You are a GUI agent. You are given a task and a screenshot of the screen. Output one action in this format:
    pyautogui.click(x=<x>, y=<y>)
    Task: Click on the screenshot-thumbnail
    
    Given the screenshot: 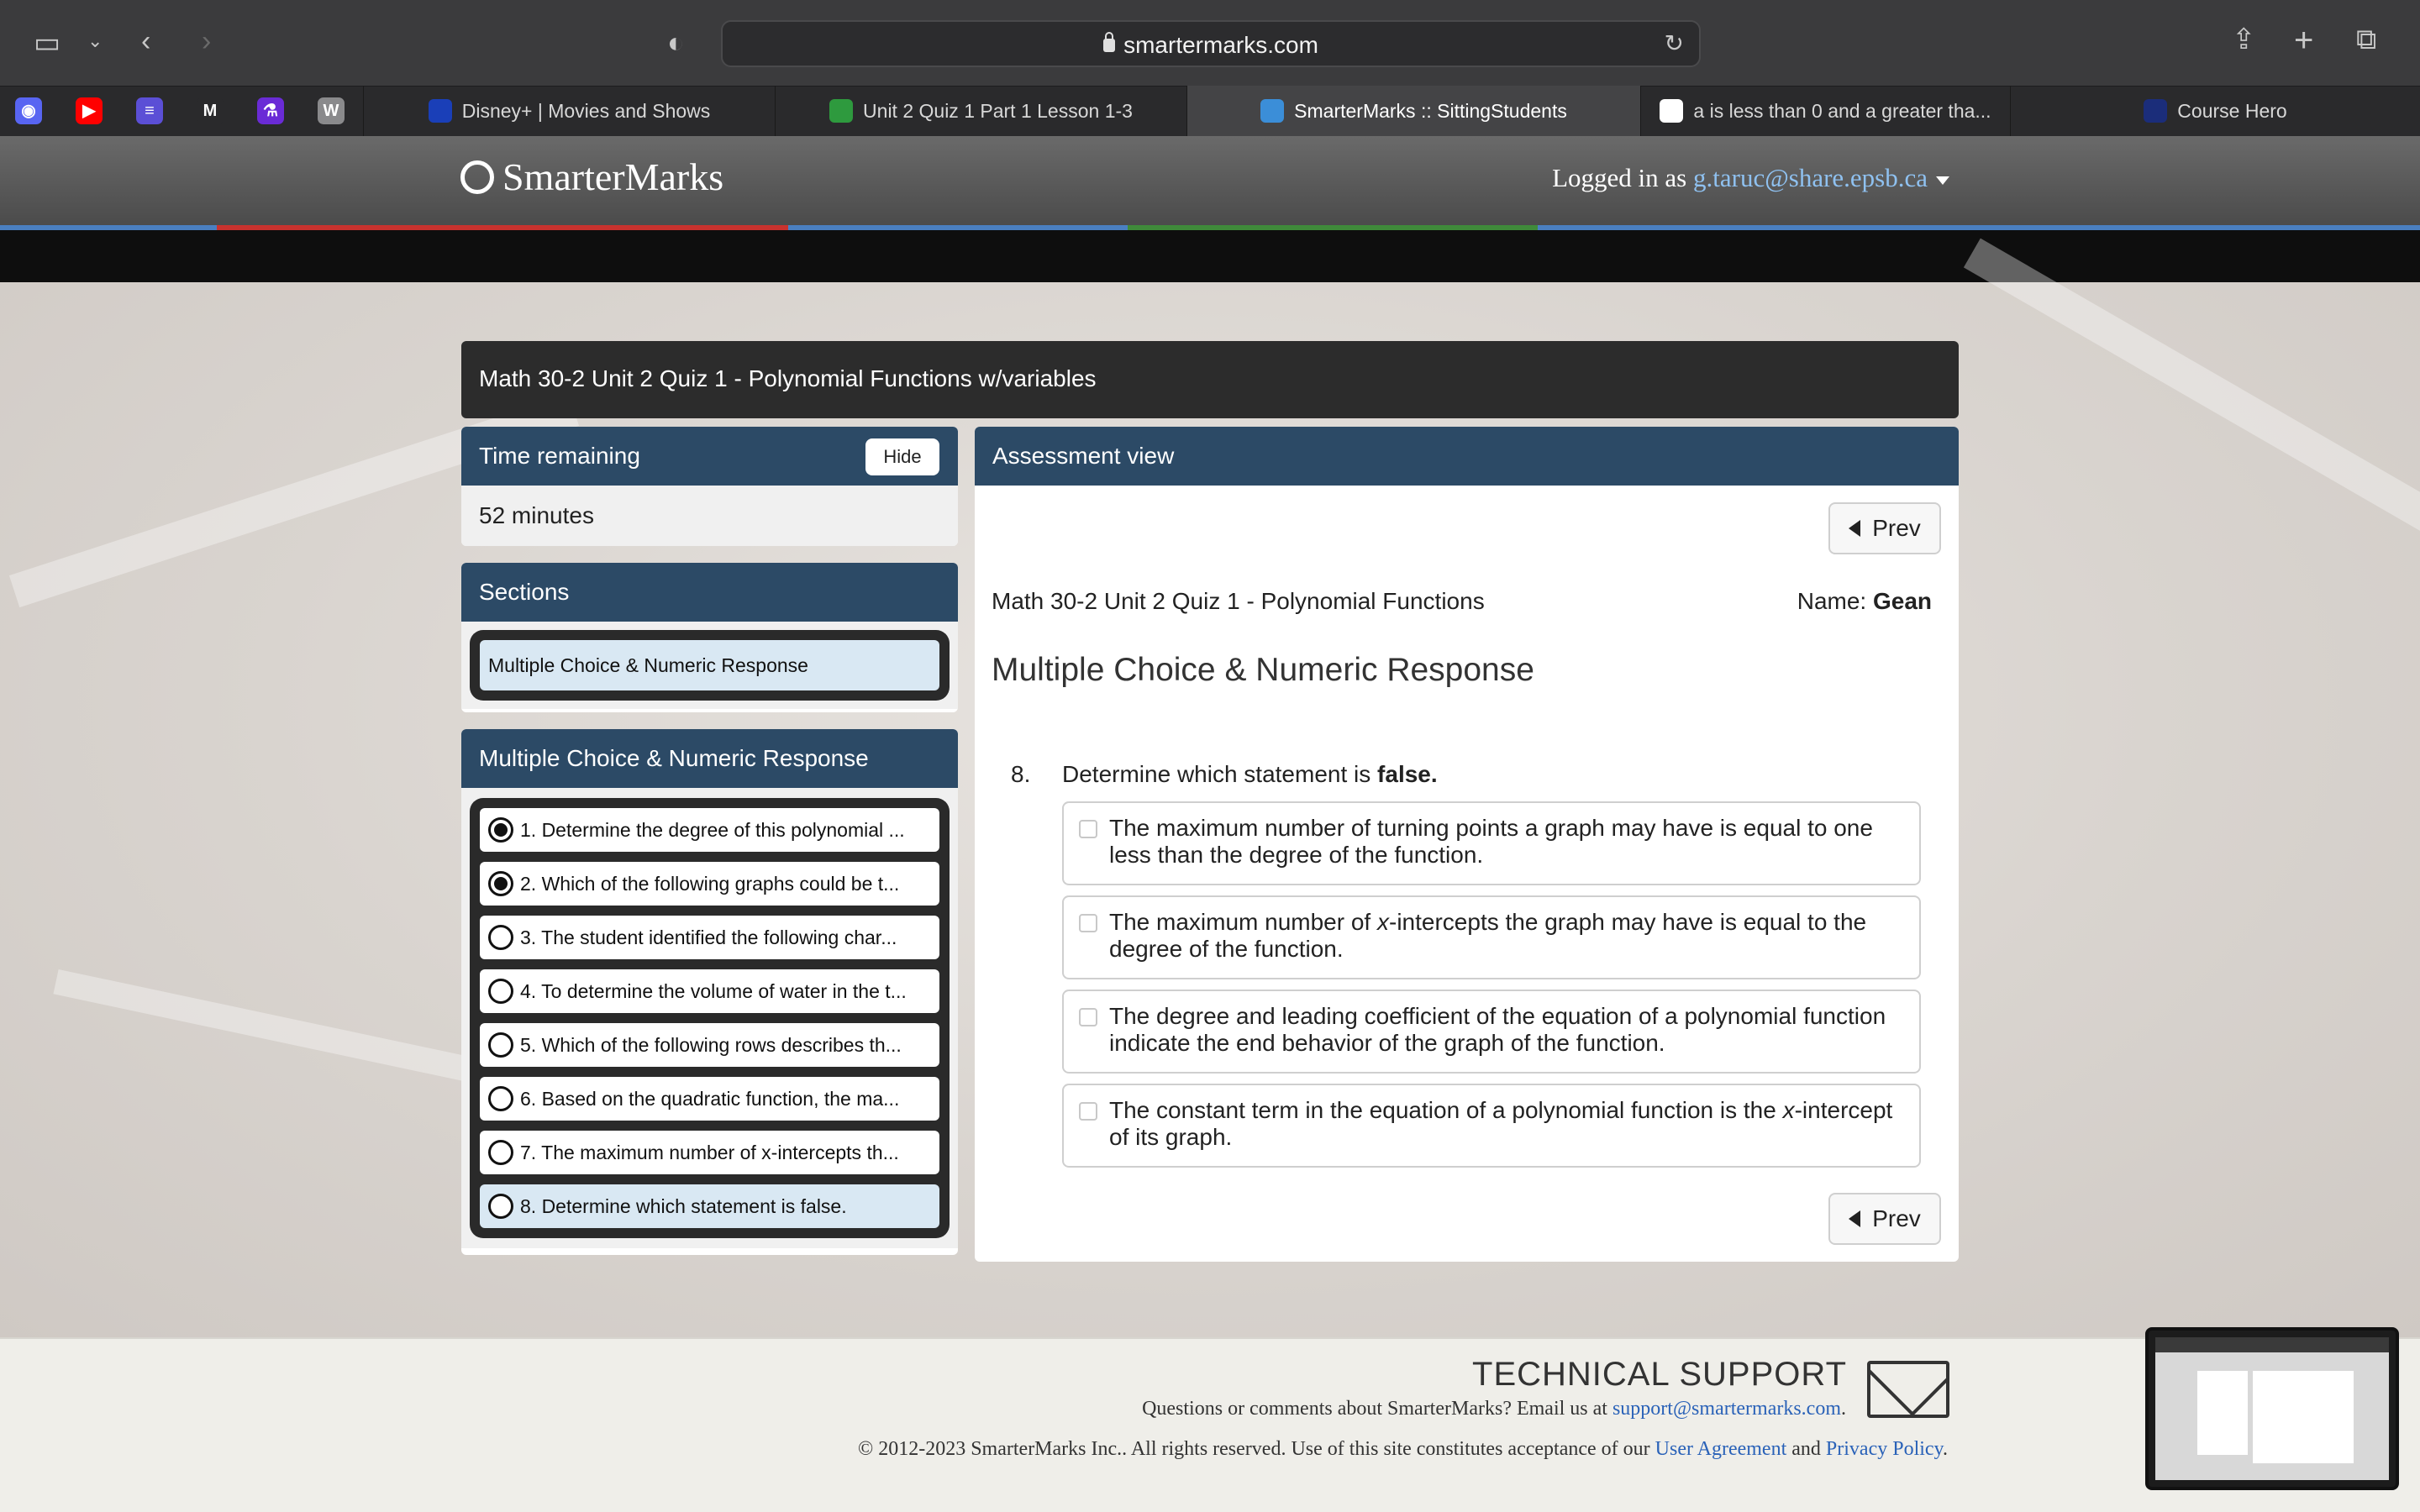 What is the action you would take?
    pyautogui.click(x=2272, y=1408)
    